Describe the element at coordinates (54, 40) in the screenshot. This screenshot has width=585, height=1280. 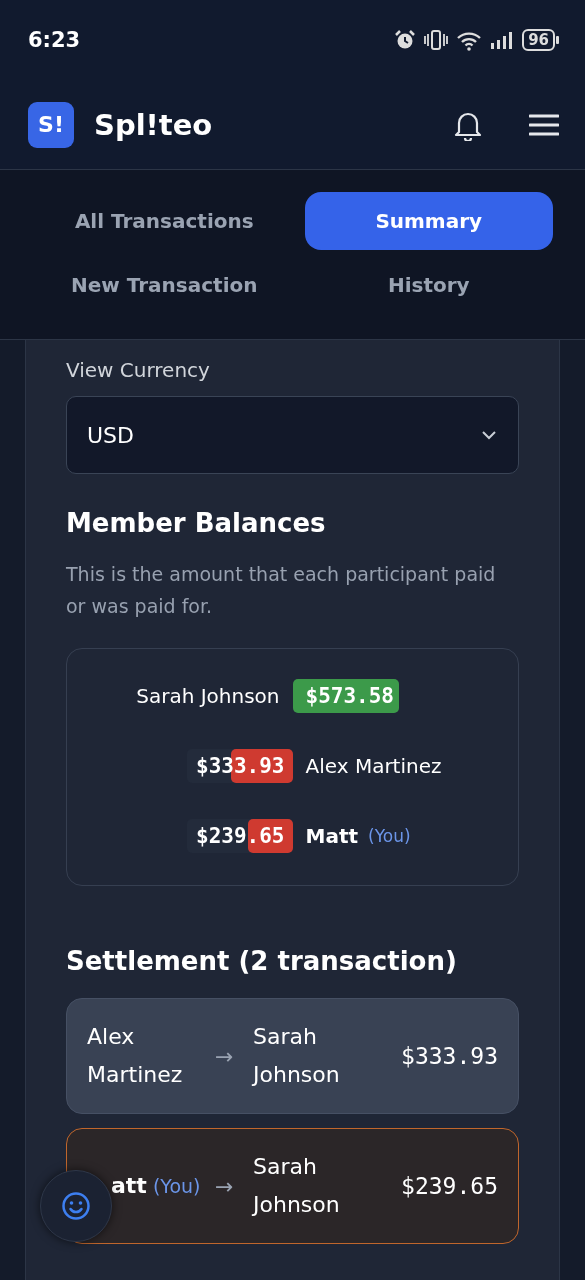
I see `clock-time: 6:23` at that location.